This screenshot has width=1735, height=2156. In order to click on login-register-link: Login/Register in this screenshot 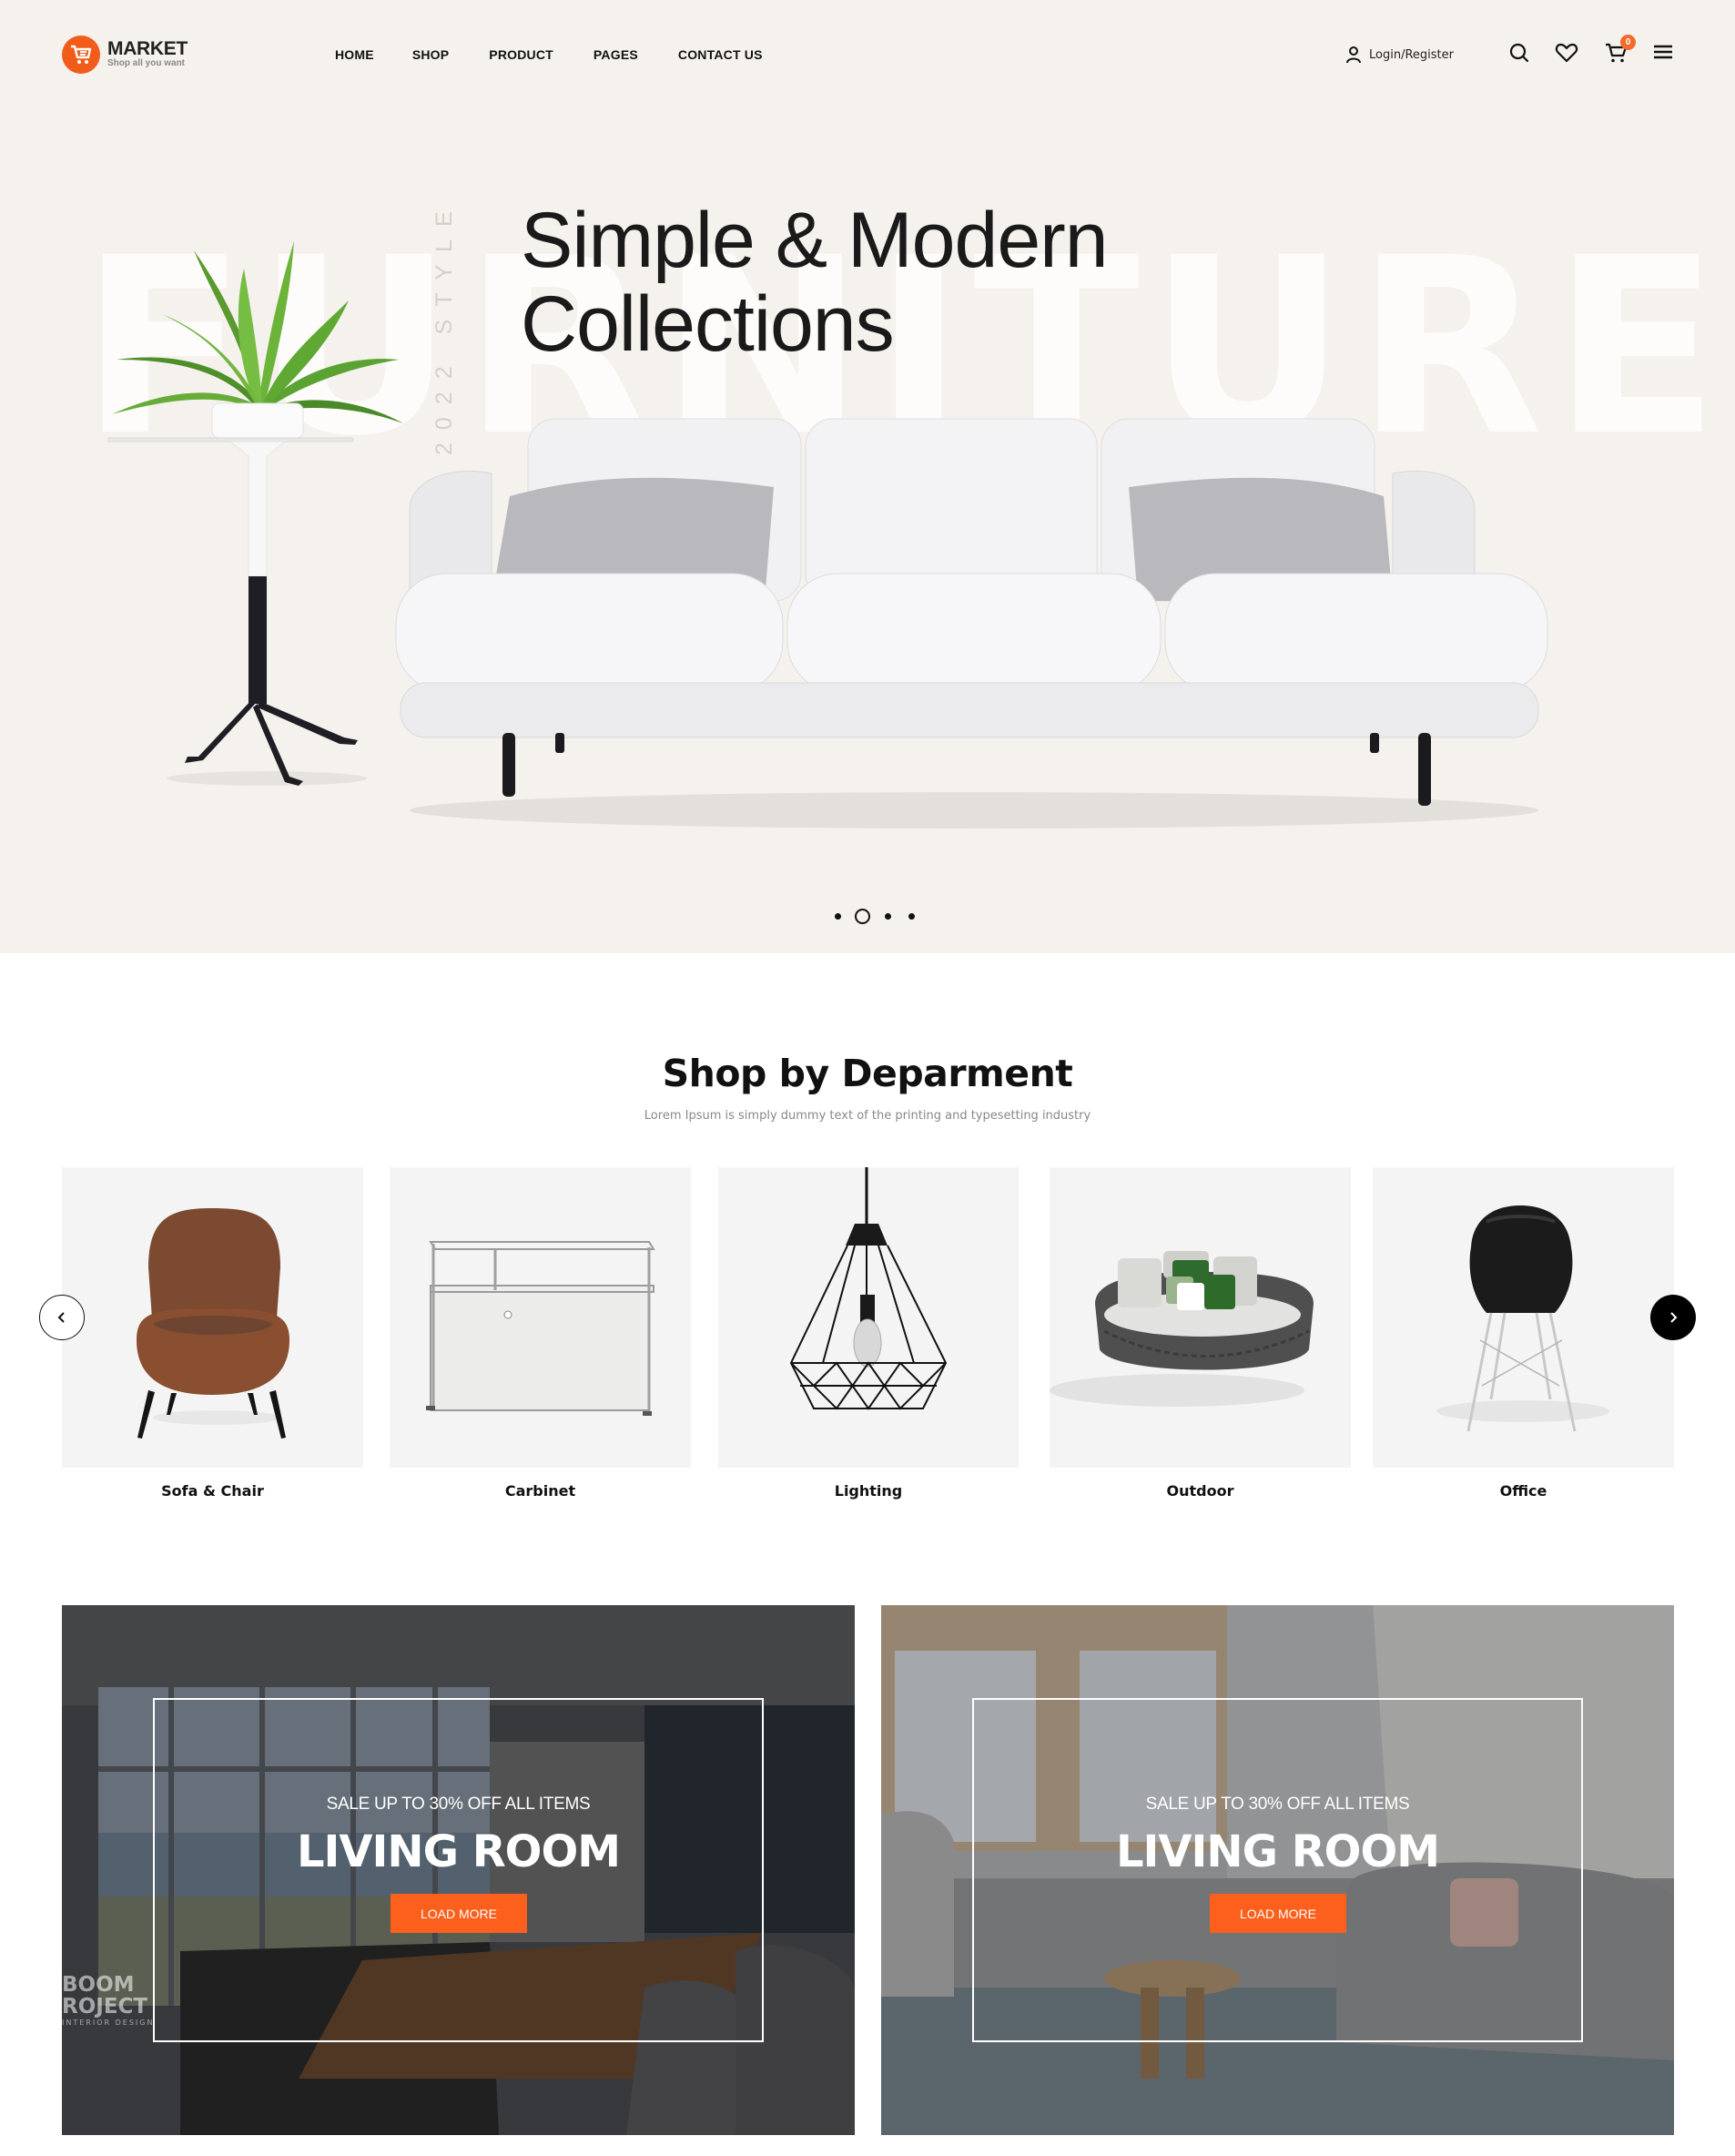, I will do `click(1399, 55)`.